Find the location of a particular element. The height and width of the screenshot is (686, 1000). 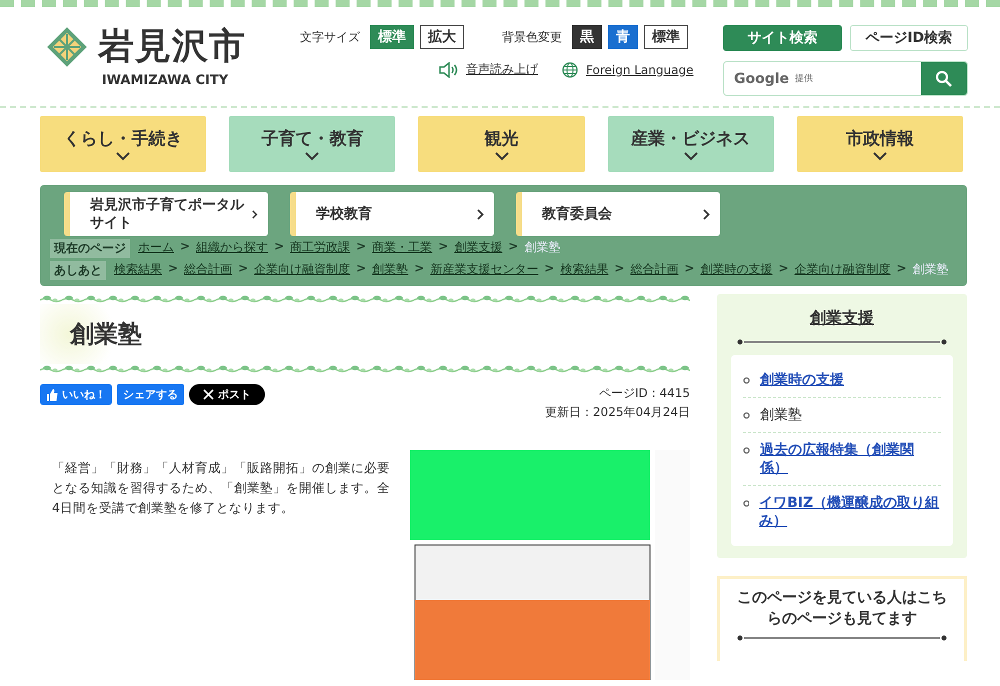

search-field: Google 提供 is located at coordinates (845, 78).